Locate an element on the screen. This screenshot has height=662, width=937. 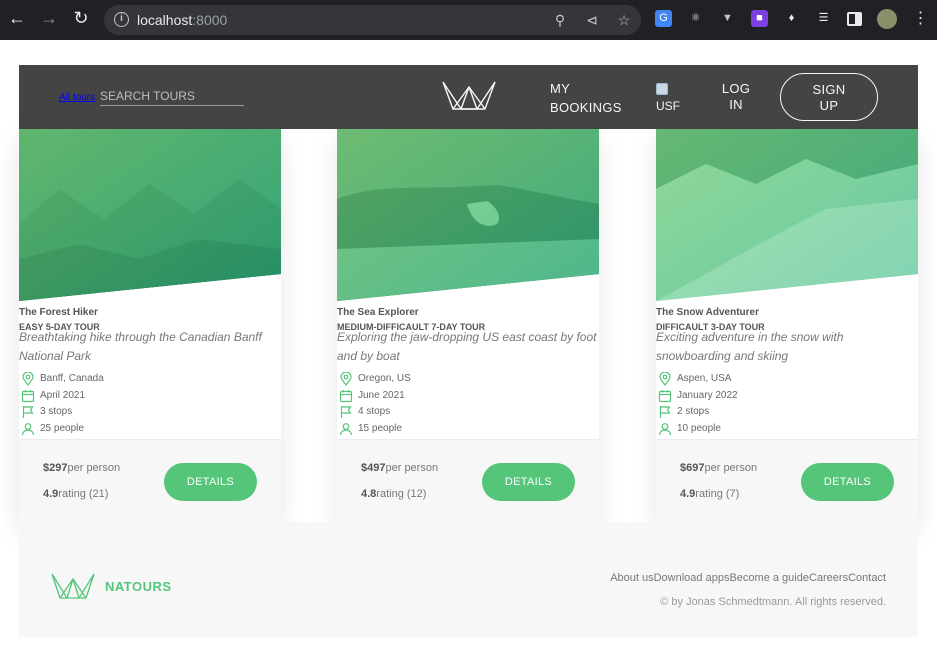
footer-link-about: About us is located at coordinates (631, 578).